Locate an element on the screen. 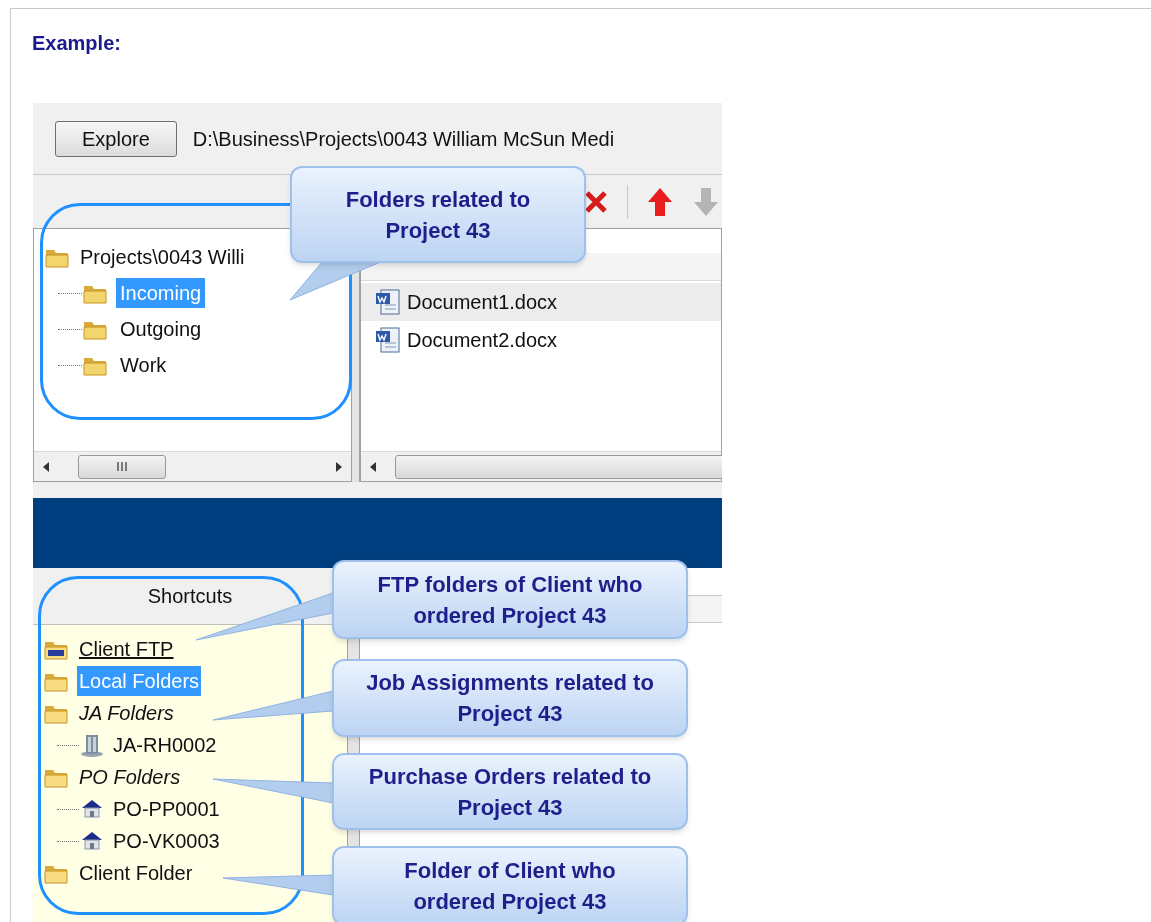 This screenshot has width=1151, height=922. callout-tooltip: Folder of Client who ordered Project 43 is located at coordinates (510, 884).